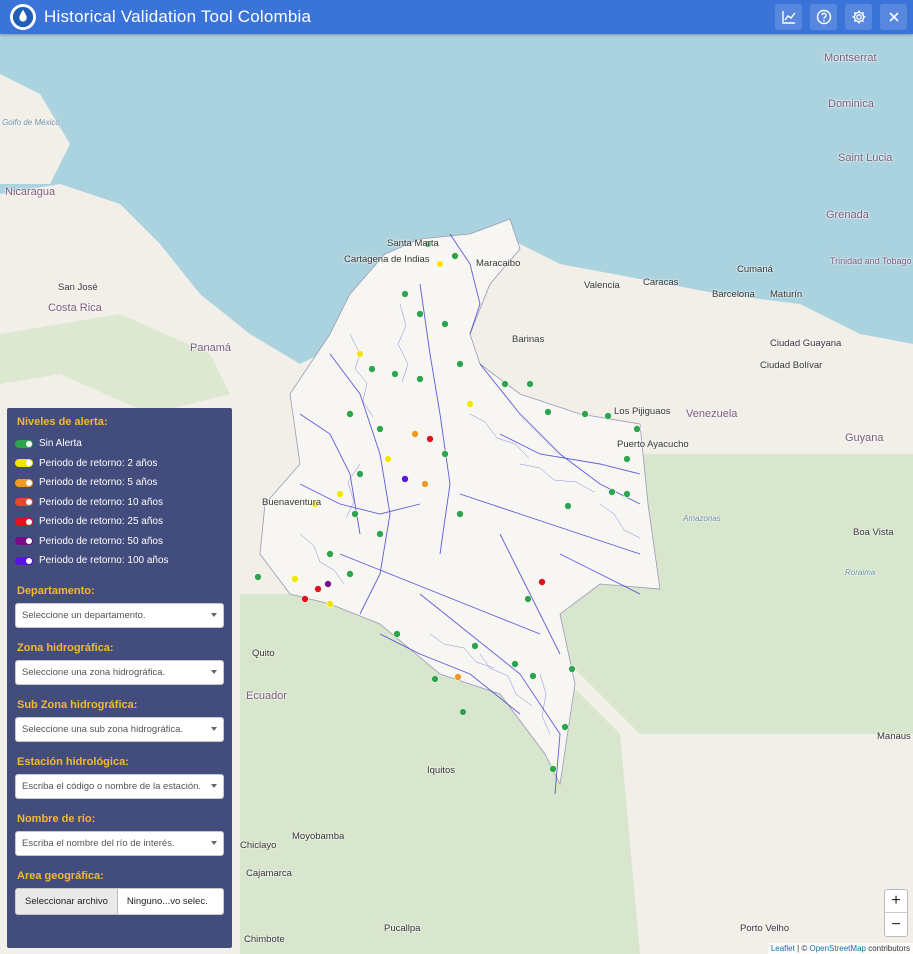 The width and height of the screenshot is (913, 954). What do you see at coordinates (783, 948) in the screenshot?
I see `leaflet-link: Leaflet` at bounding box center [783, 948].